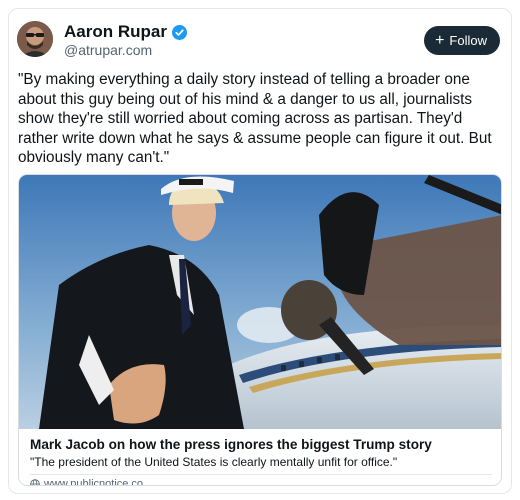 This screenshot has width=520, height=500. Describe the element at coordinates (468, 40) in the screenshot. I see `follow-label: Follow` at that location.